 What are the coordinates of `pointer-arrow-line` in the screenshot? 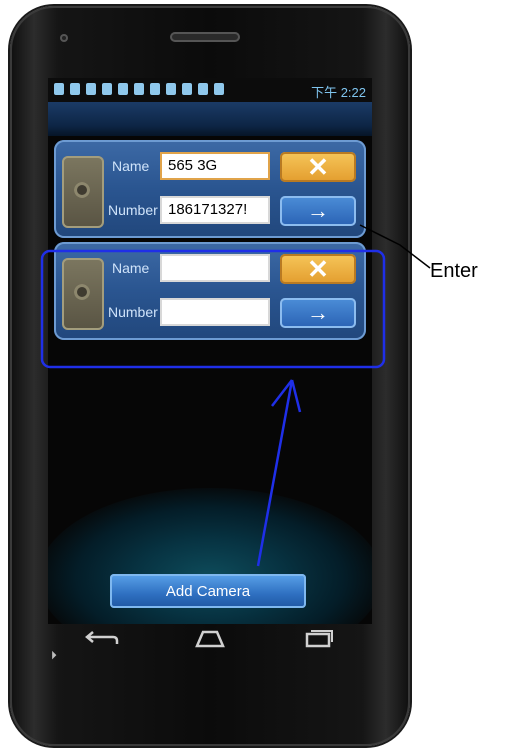 It's located at (275, 473).